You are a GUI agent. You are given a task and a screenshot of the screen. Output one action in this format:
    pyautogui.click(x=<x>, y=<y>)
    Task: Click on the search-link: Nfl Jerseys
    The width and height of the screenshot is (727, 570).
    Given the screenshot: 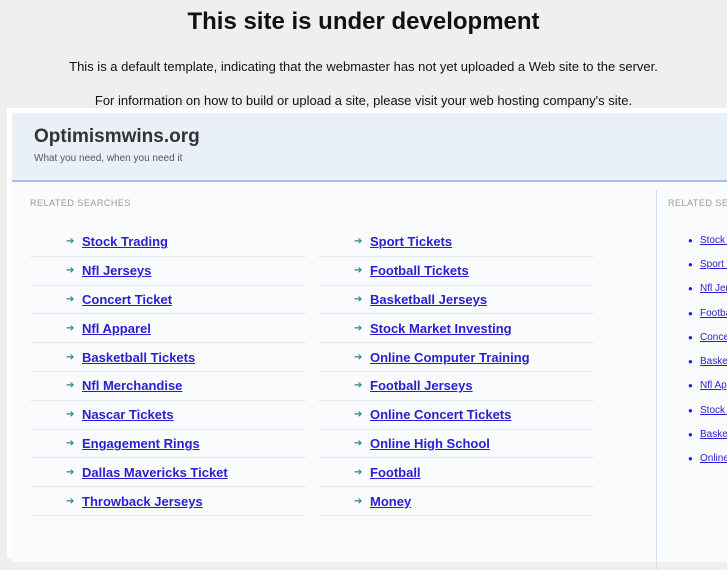 What is the action you would take?
    pyautogui.click(x=116, y=270)
    